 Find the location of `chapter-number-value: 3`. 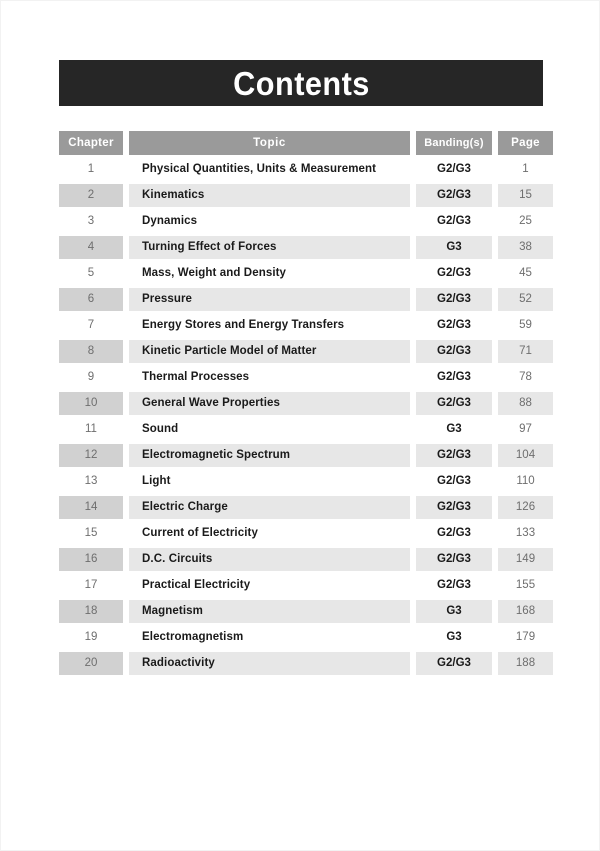

chapter-number-value: 3 is located at coordinates (91, 221).